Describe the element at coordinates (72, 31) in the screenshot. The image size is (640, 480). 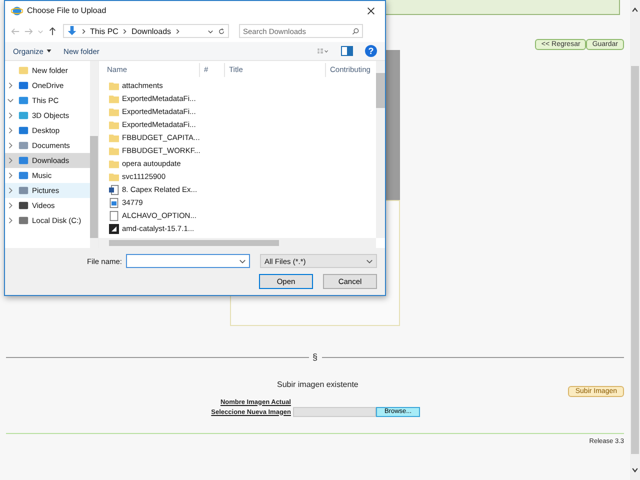
I see `download-arrow-icon` at that location.